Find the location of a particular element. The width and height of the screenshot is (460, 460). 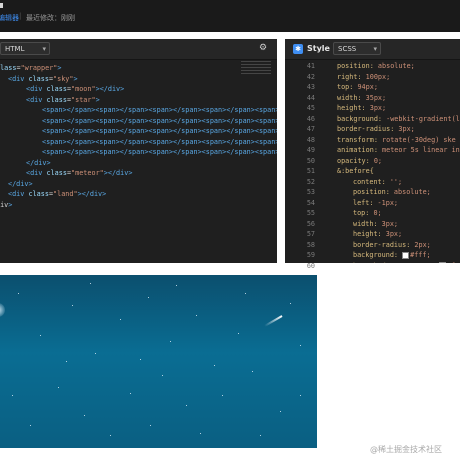

last-modified-text: 最近修改：刚刚 is located at coordinates (50, 18).